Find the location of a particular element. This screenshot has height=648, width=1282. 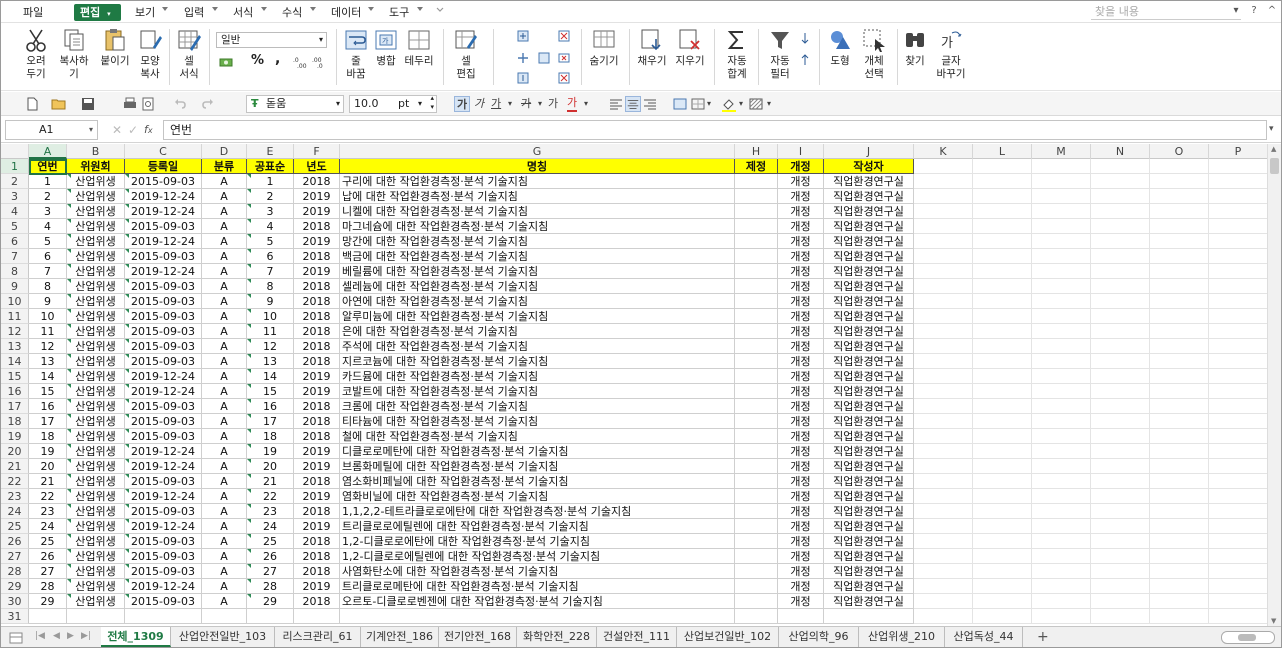

table-header-cell: 분류 is located at coordinates (224, 166).